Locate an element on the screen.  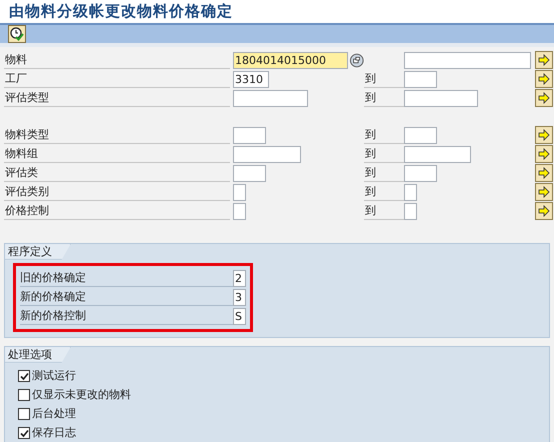
input-field: 3 is located at coordinates (239, 297).